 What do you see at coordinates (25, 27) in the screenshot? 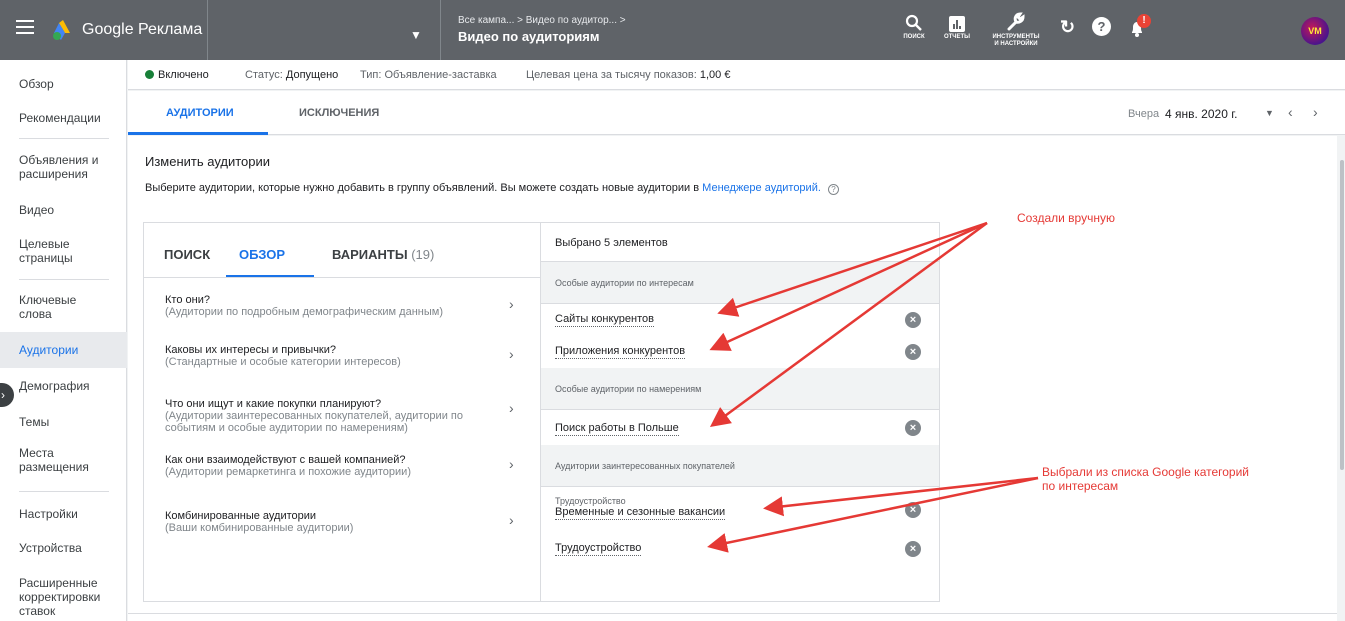
I see `menu-icon` at bounding box center [25, 27].